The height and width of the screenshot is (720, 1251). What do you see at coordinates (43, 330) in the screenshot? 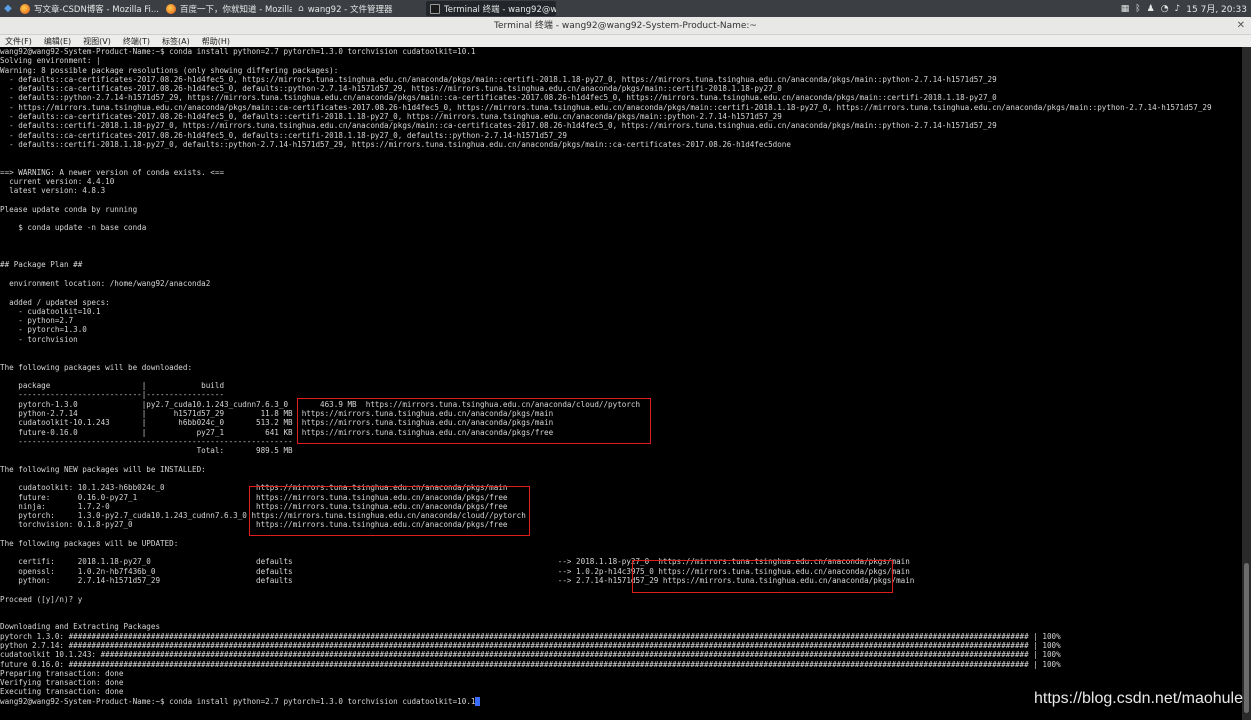
I see `terminal-line: - pytorch=1.3.0` at bounding box center [43, 330].